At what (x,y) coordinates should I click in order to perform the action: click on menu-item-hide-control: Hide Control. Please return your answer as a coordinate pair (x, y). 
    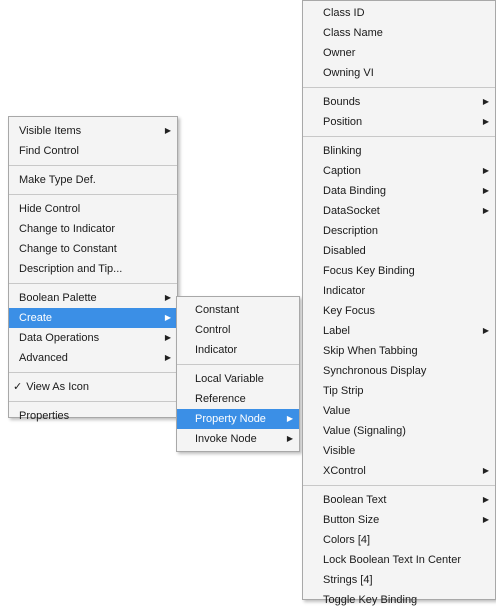
    Looking at the image, I should click on (93, 209).